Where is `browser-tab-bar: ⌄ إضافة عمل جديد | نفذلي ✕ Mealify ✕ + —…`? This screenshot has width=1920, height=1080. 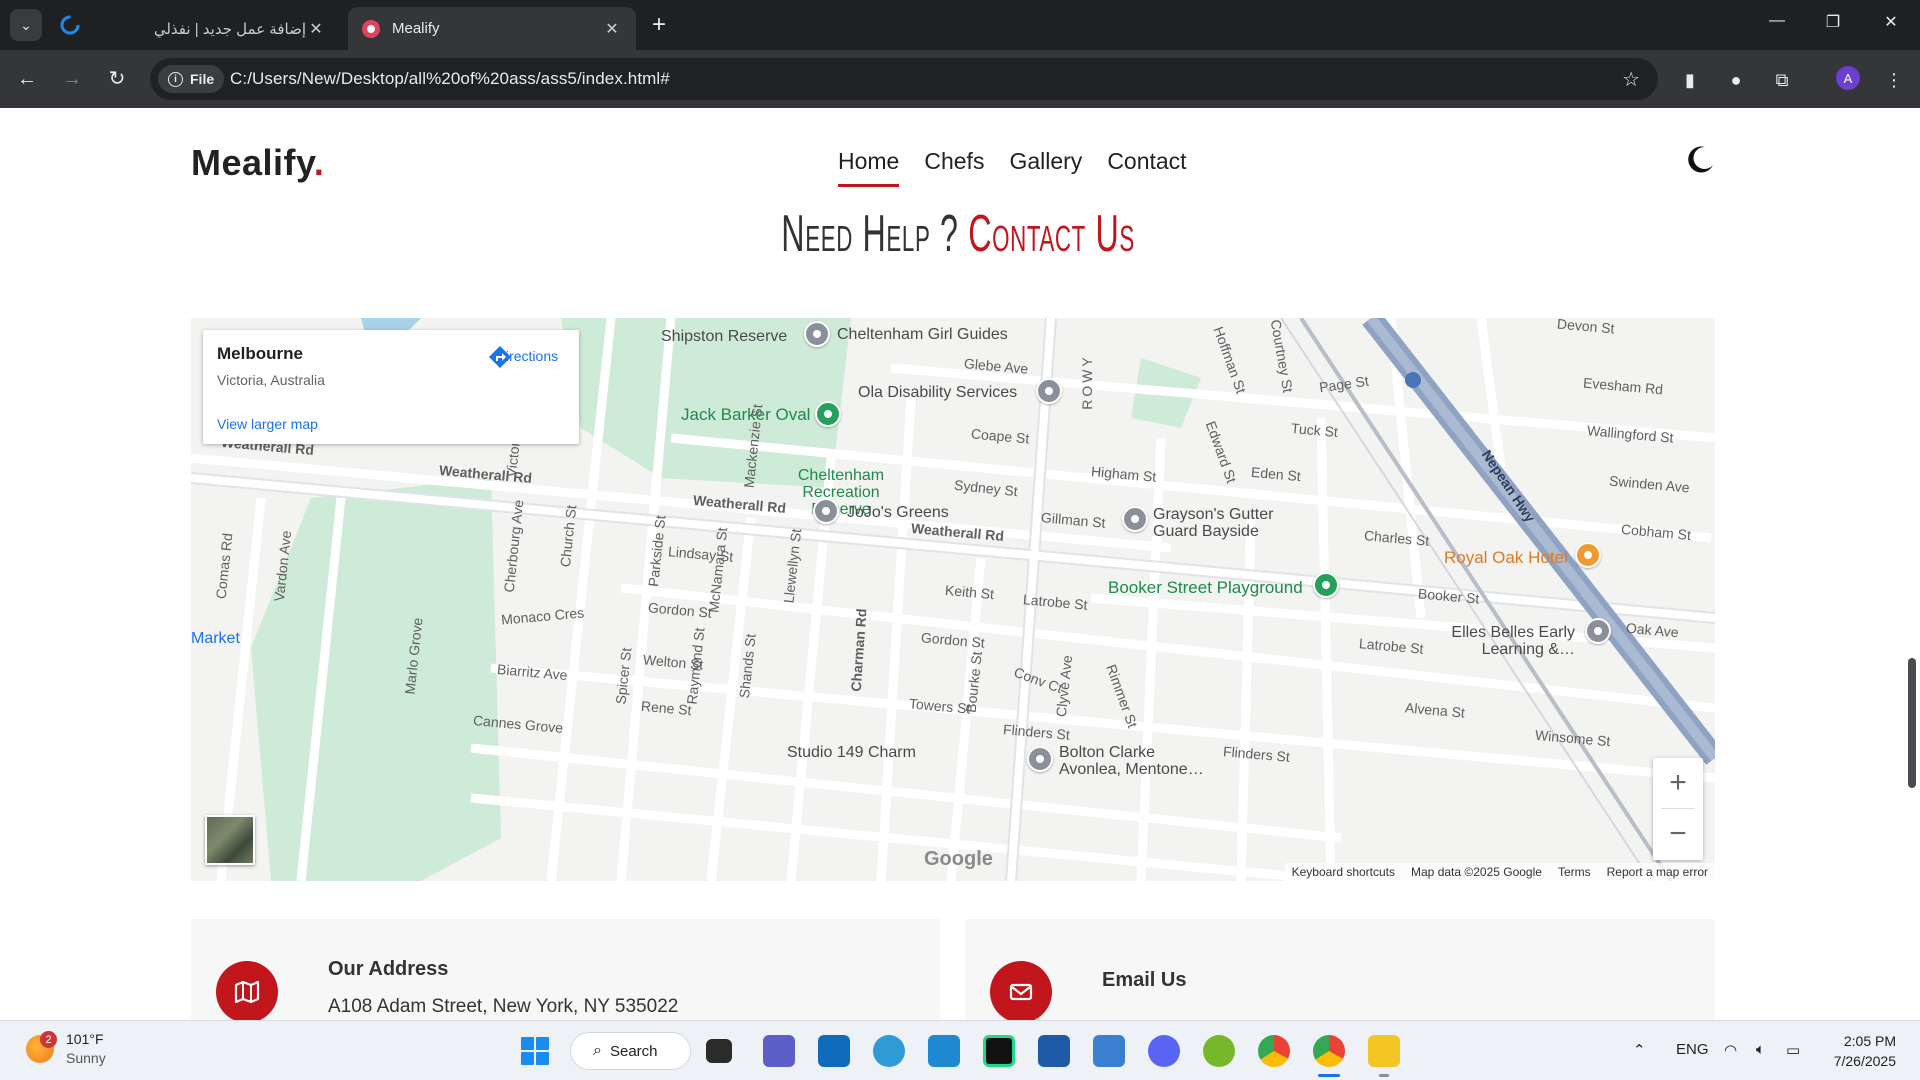
browser-tab-bar: ⌄ إضافة عمل جديد | نفذلي ✕ Mealify ✕ + —… is located at coordinates (960, 25).